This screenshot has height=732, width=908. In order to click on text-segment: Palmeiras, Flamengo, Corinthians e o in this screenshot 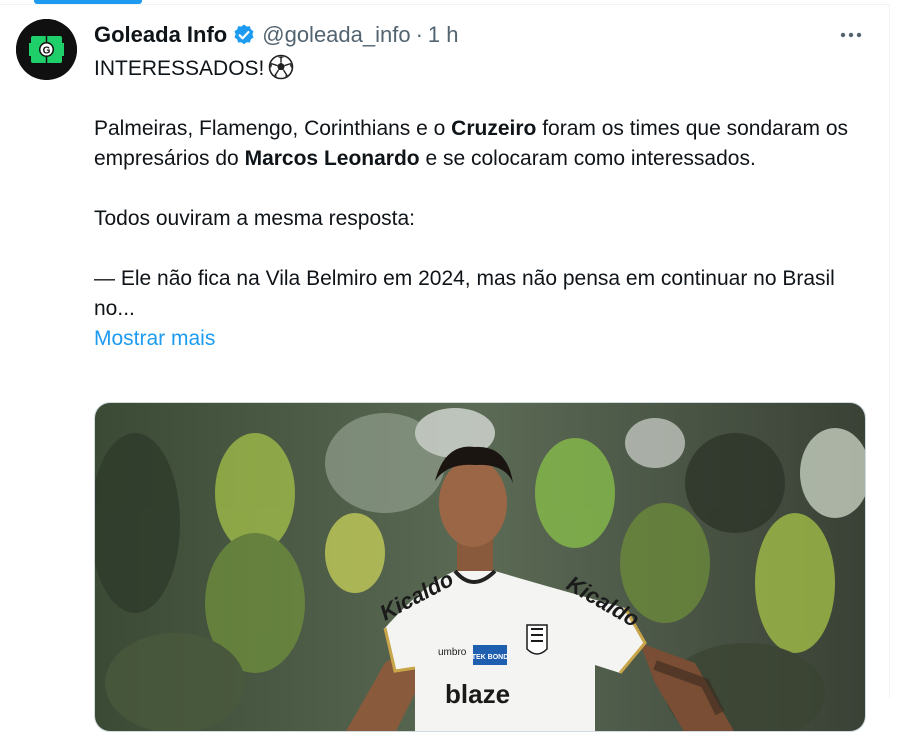, I will do `click(273, 128)`.